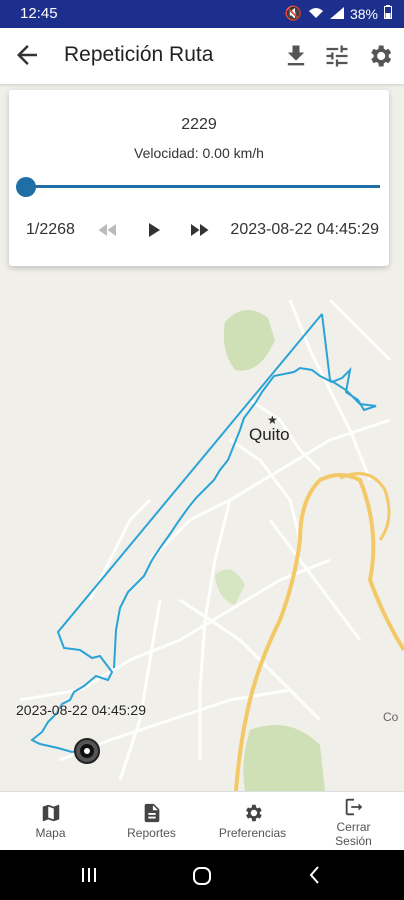 The width and height of the screenshot is (404, 900). What do you see at coordinates (315, 875) in the screenshot?
I see `back-nav-icon` at bounding box center [315, 875].